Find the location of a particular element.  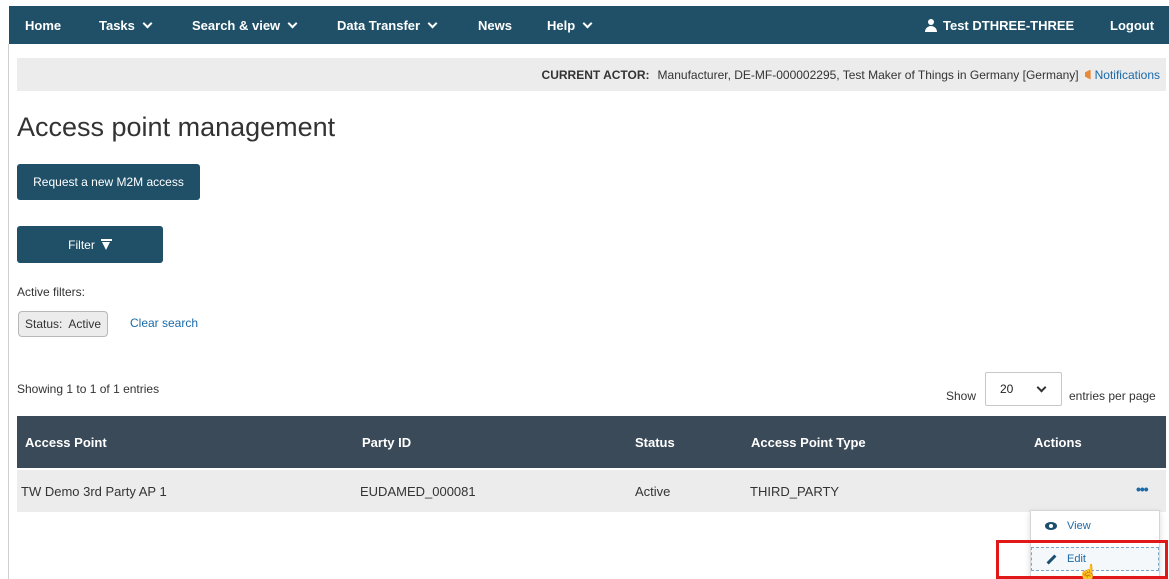

cell-access-point-type: THIRD_PARTY is located at coordinates (795, 491).